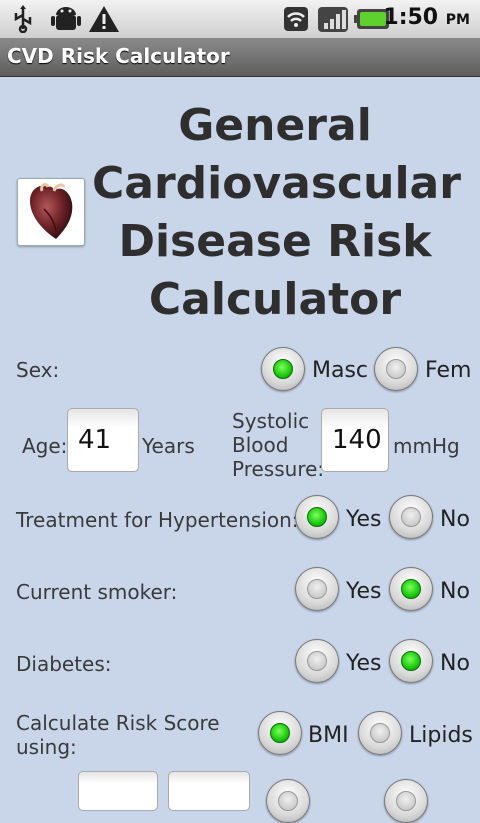 This screenshot has height=823, width=480. Describe the element at coordinates (455, 591) in the screenshot. I see `smoker-no-label: No` at that location.